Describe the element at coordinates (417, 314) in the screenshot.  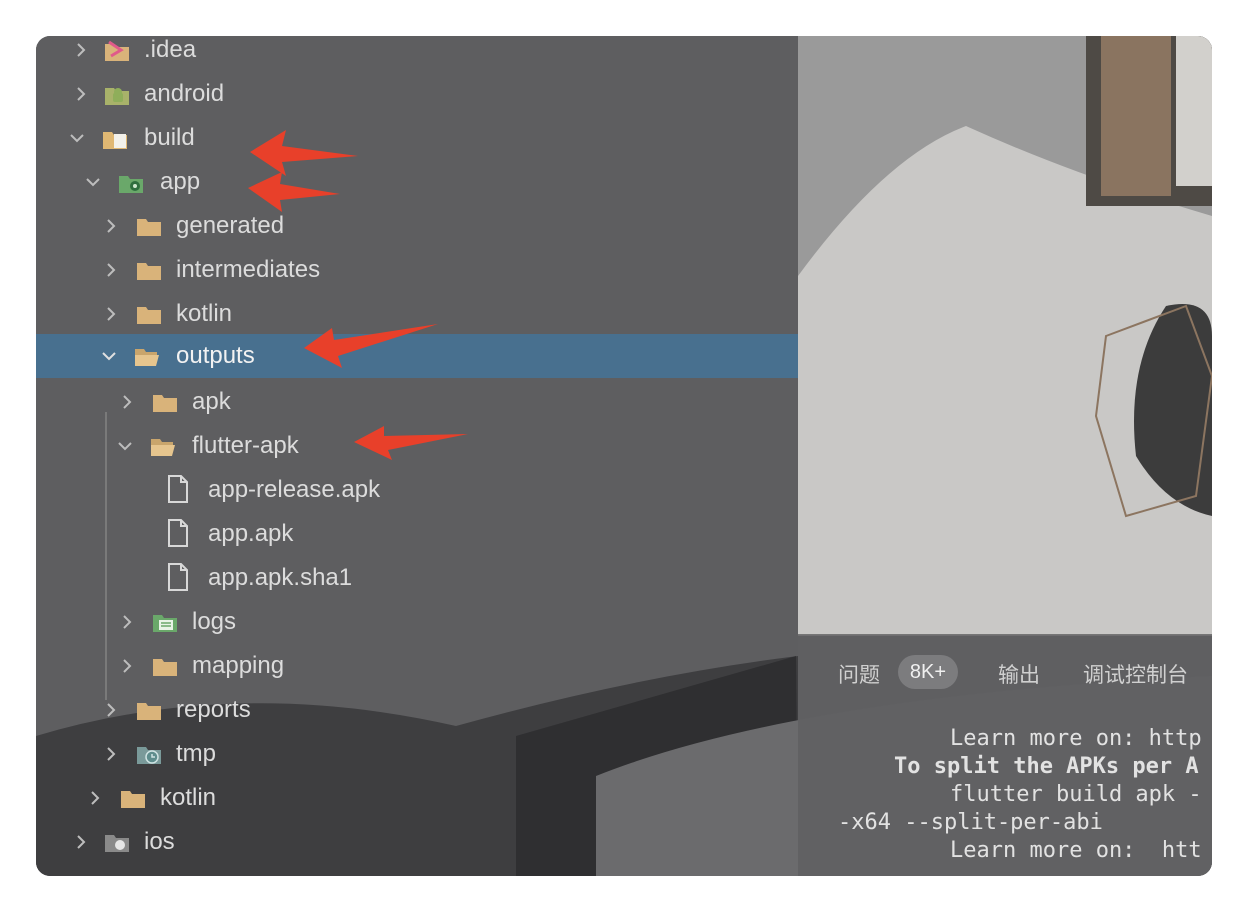
I see `tree-item-kotlin: kotlin` at that location.